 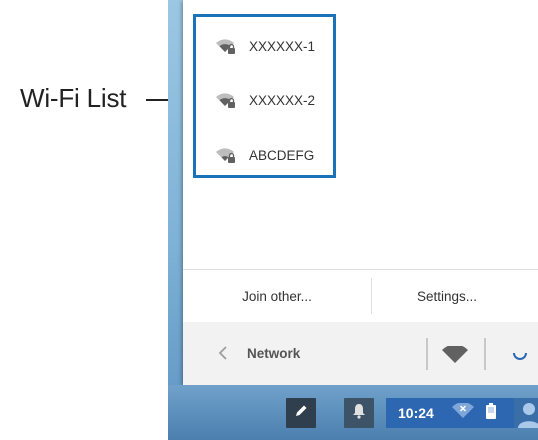 I want to click on wifi-toggle-icon, so click(x=455, y=354).